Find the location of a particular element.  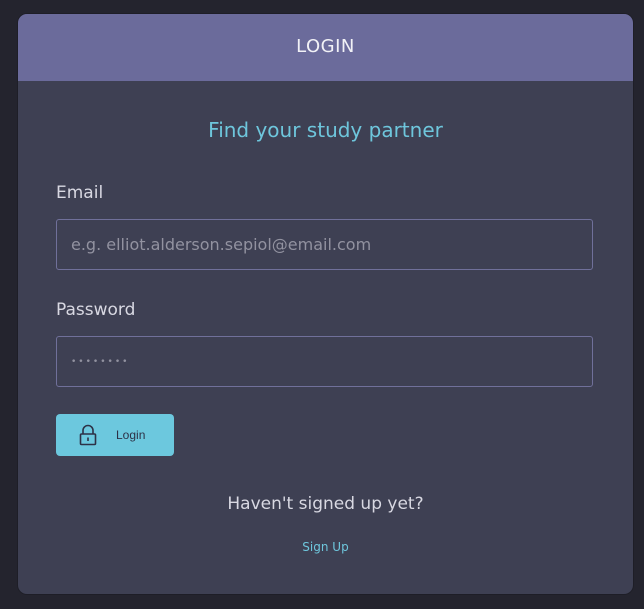

signup-link: Sign Up is located at coordinates (325, 547).